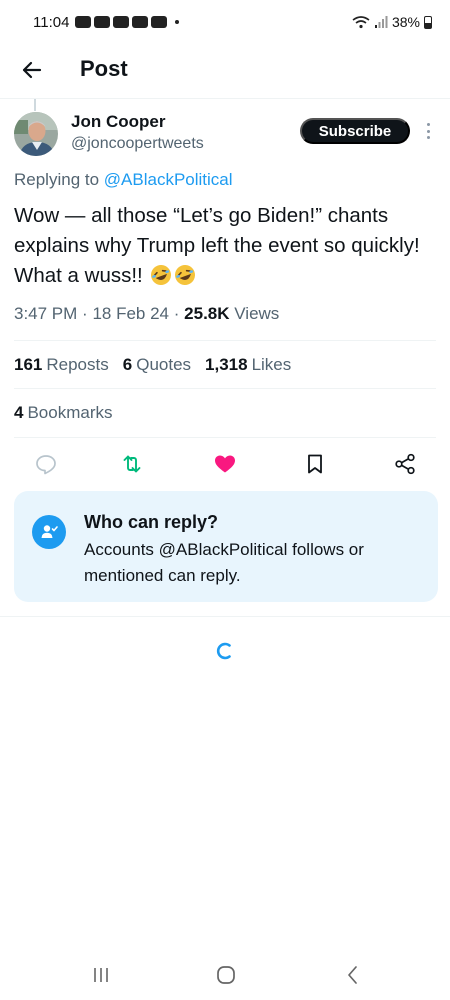 The height and width of the screenshot is (1000, 450). What do you see at coordinates (77, 364) in the screenshot?
I see `reposts-label: Reposts` at bounding box center [77, 364].